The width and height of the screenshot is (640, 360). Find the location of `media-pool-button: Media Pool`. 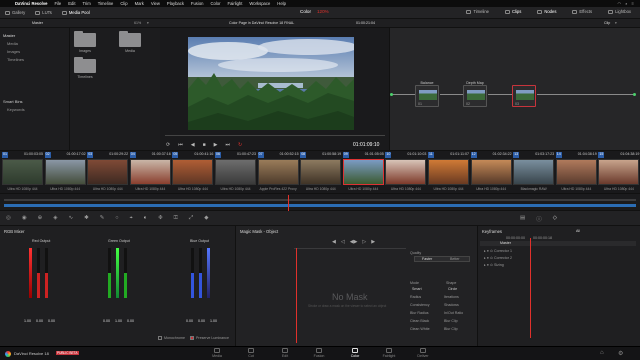

media-pool-button: Media Pool is located at coordinates (76, 12).